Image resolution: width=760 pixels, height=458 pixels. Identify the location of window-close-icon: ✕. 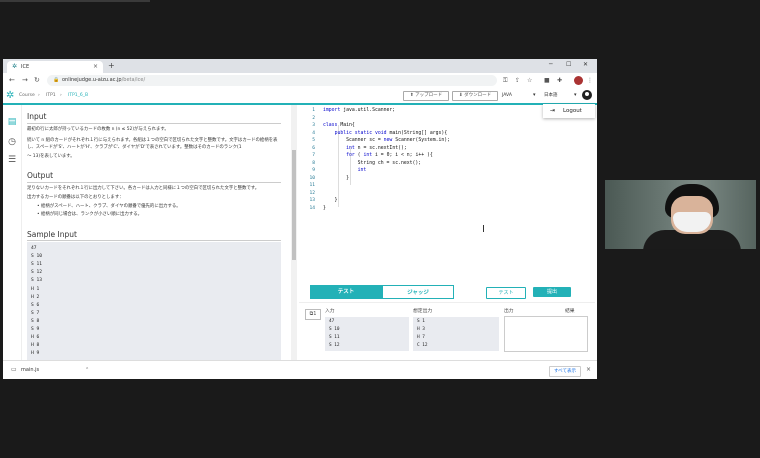
(585, 64).